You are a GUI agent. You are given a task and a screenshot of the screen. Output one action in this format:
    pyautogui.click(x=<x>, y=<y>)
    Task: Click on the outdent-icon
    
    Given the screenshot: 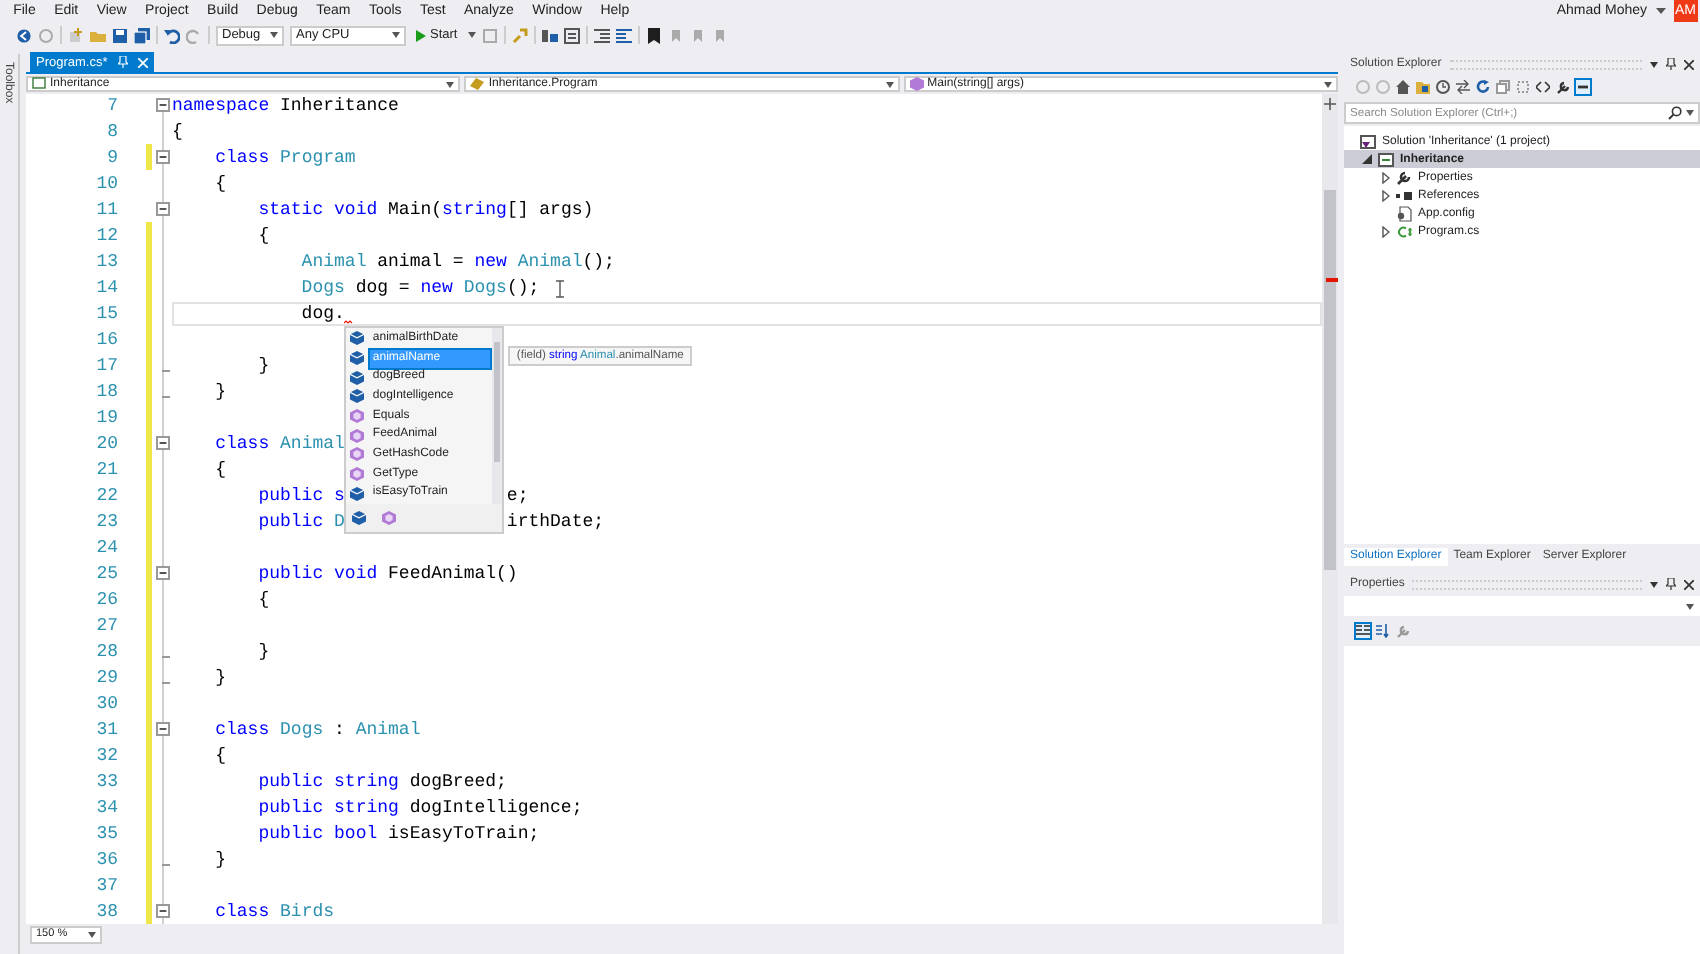 What is the action you would take?
    pyautogui.click(x=623, y=35)
    